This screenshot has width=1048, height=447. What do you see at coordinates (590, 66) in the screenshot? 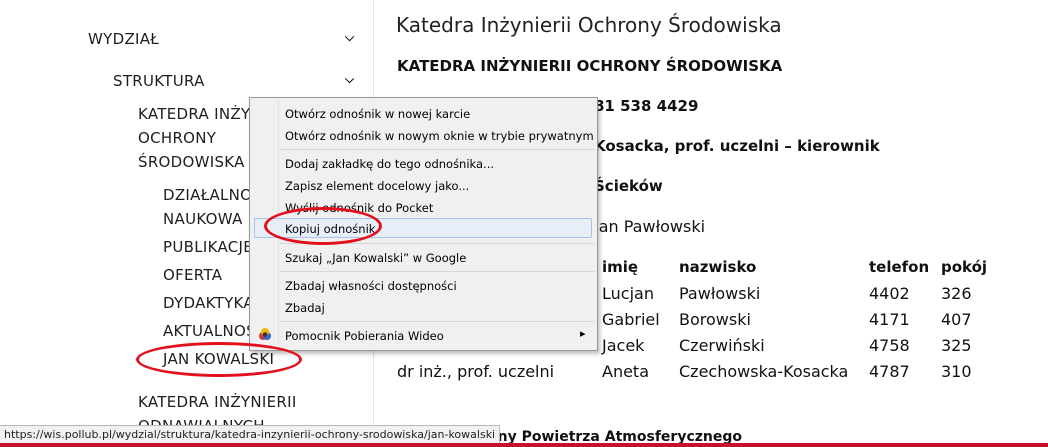
I see `section-heading: KATEDRA INŻYNIERII OCHRONY ŚRODOWISKA` at bounding box center [590, 66].